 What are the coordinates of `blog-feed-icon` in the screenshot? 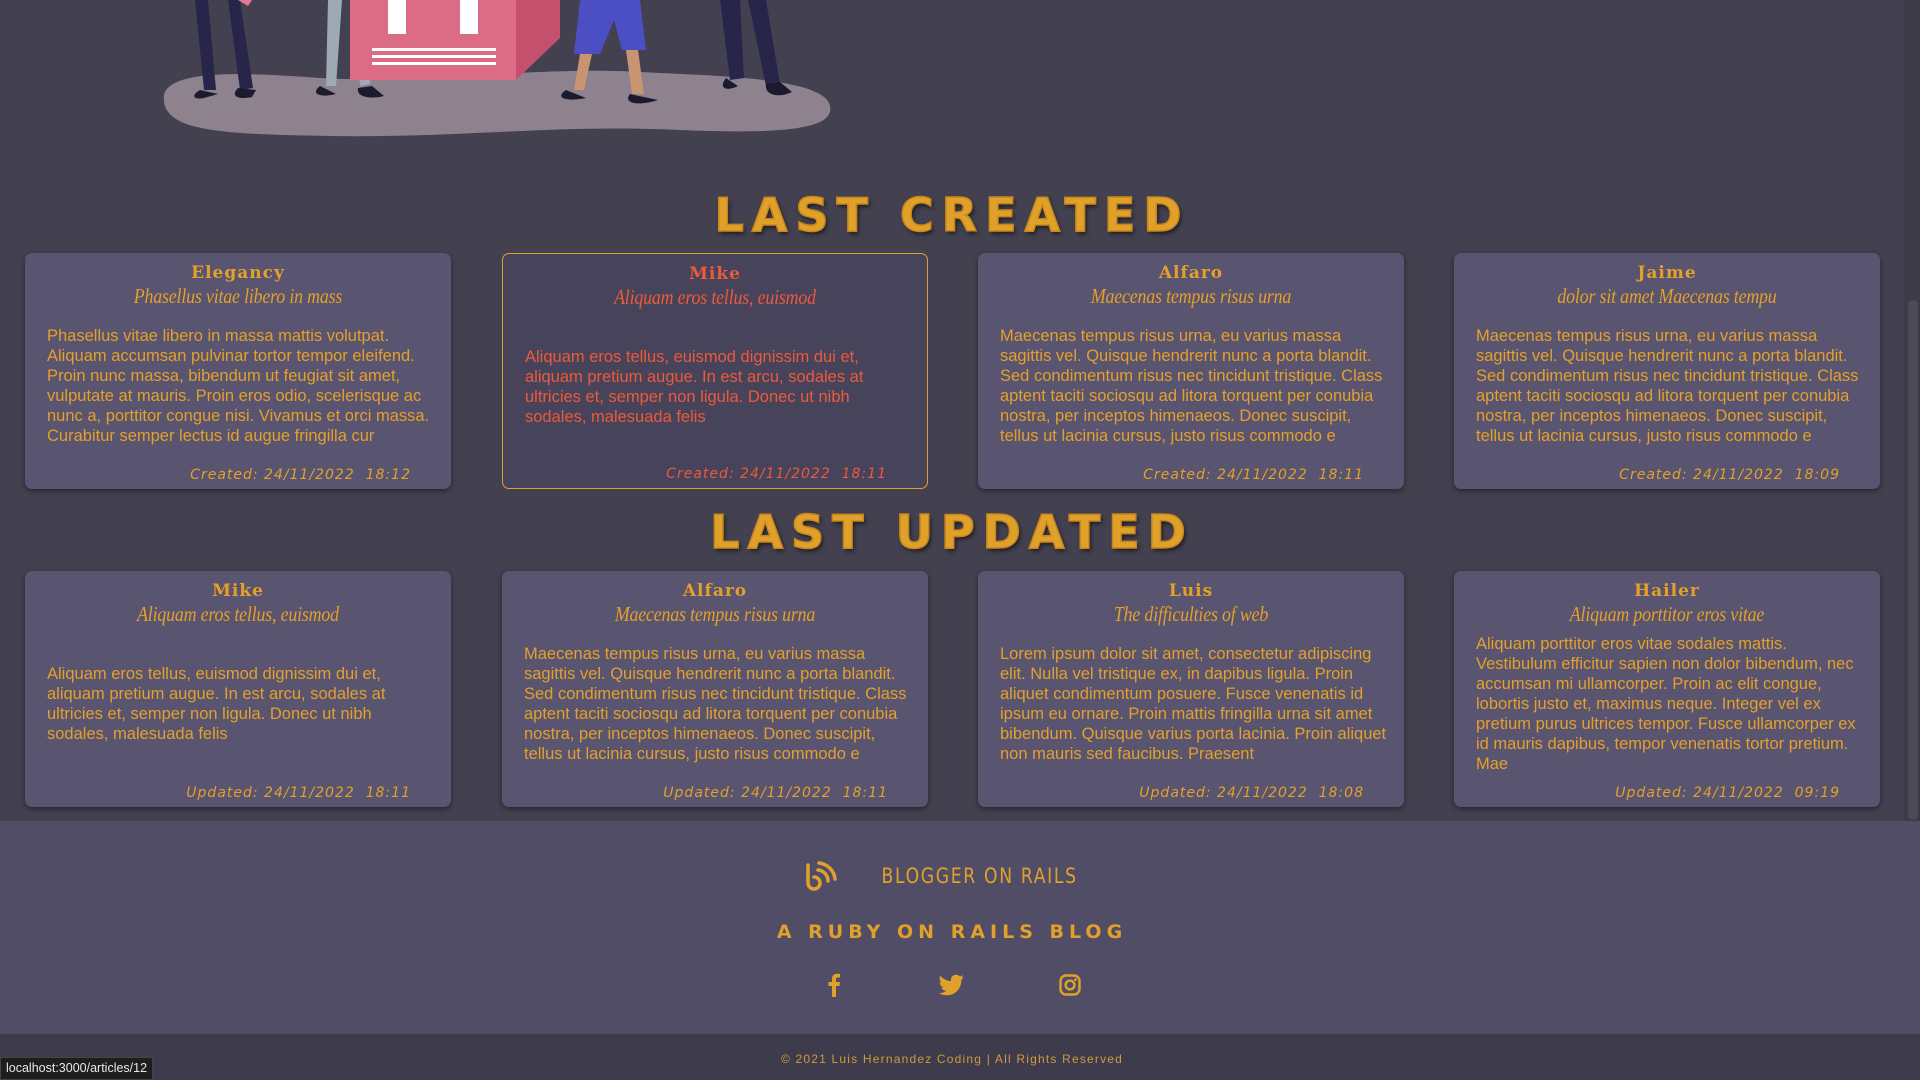 It's located at (822, 876).